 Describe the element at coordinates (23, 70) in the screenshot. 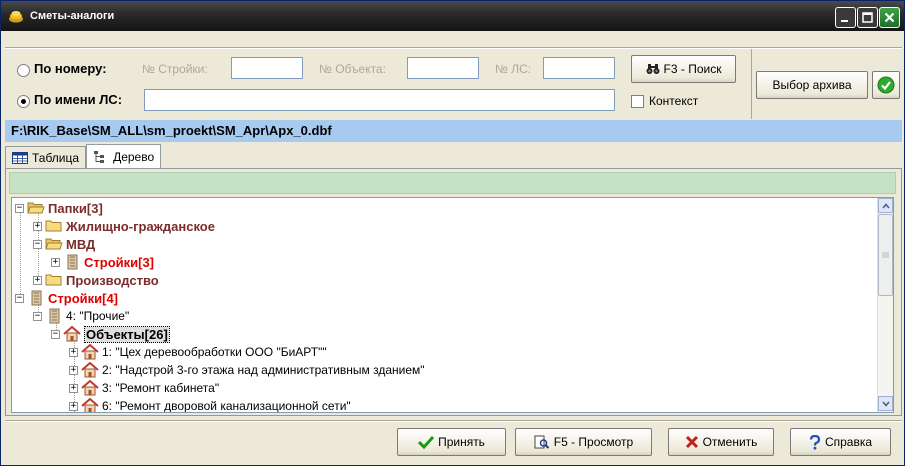

I see `radio-by-number` at that location.